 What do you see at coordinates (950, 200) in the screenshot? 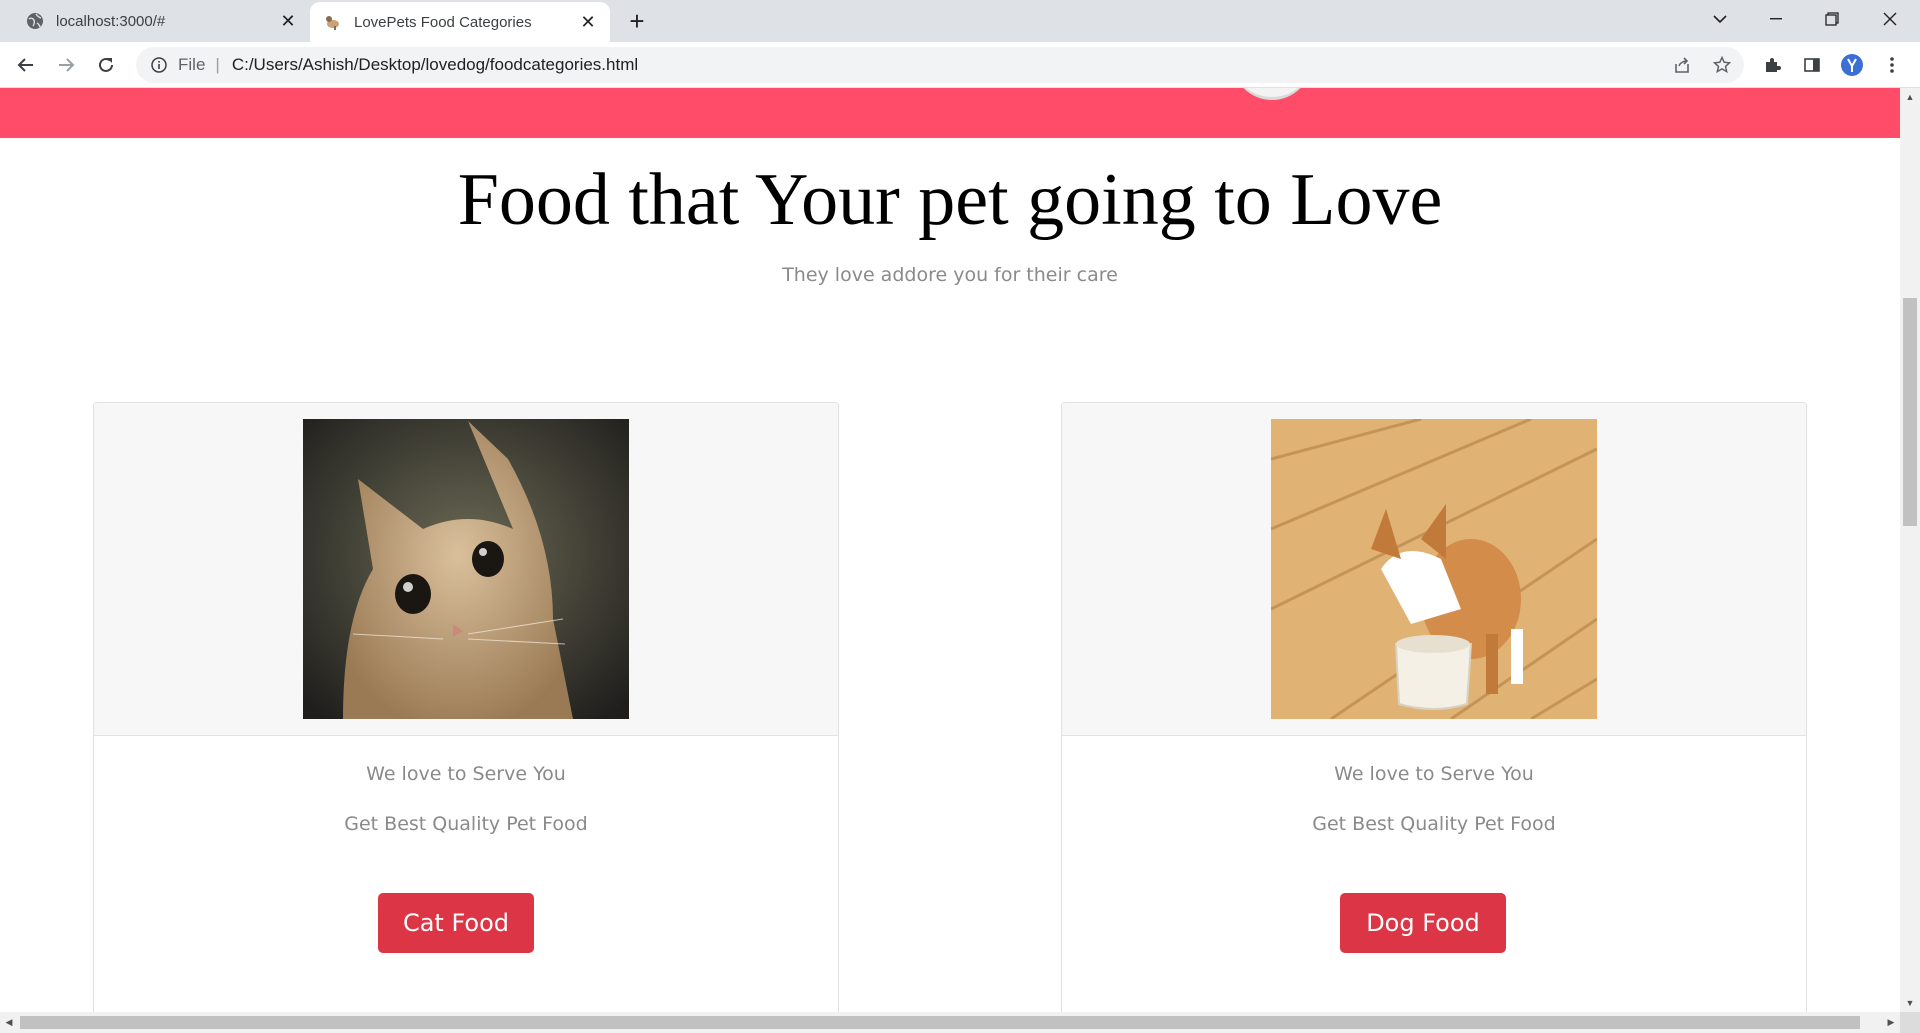
I see `page-title: Food that Your pet going to Love` at bounding box center [950, 200].